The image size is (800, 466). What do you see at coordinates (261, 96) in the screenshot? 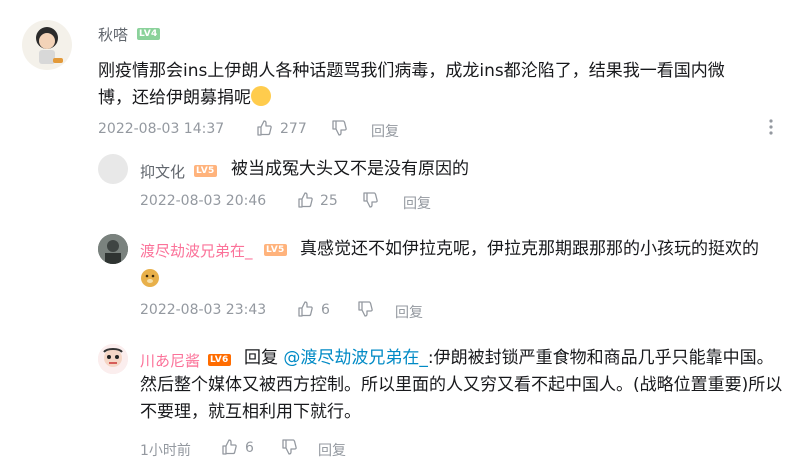
I see `emoji-icon` at bounding box center [261, 96].